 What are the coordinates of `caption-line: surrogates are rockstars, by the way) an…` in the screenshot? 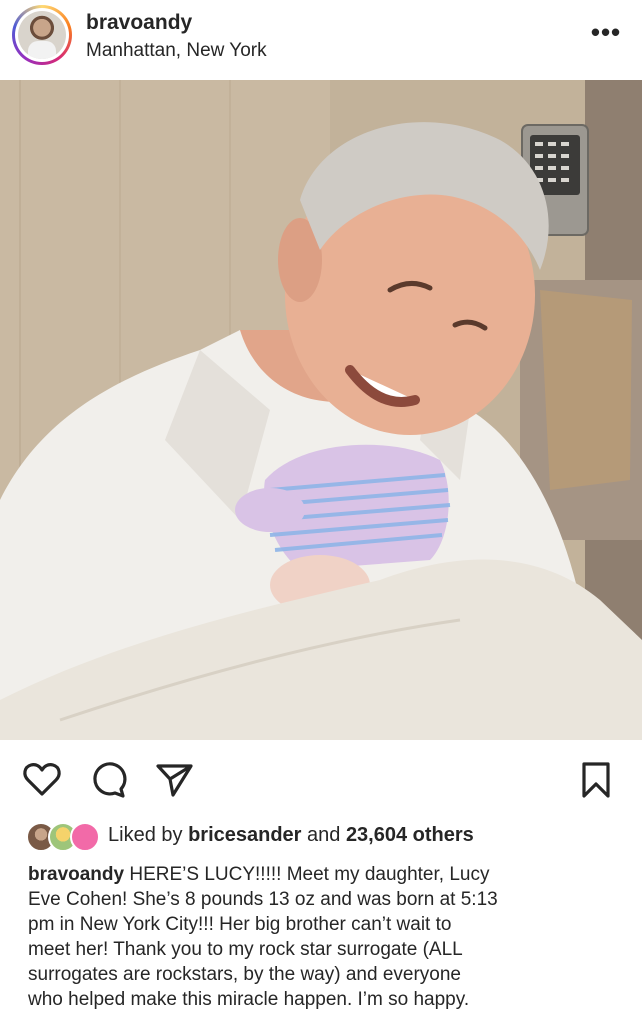 It's located at (244, 974).